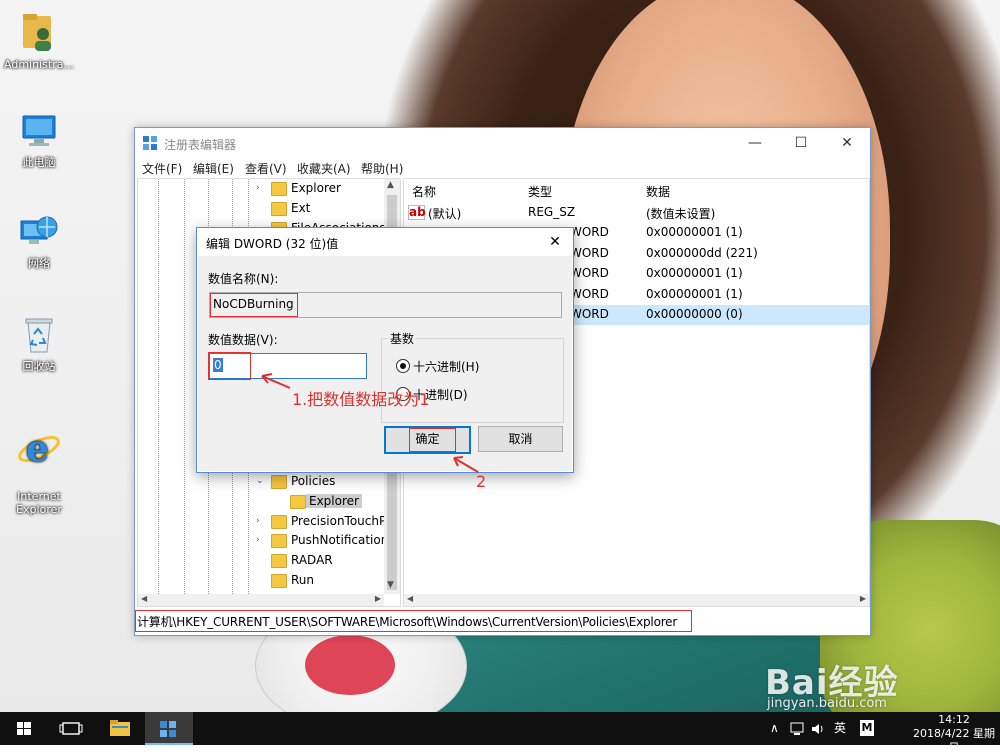  Describe the element at coordinates (840, 728) in the screenshot. I see `input-language-indicator: 英` at that location.